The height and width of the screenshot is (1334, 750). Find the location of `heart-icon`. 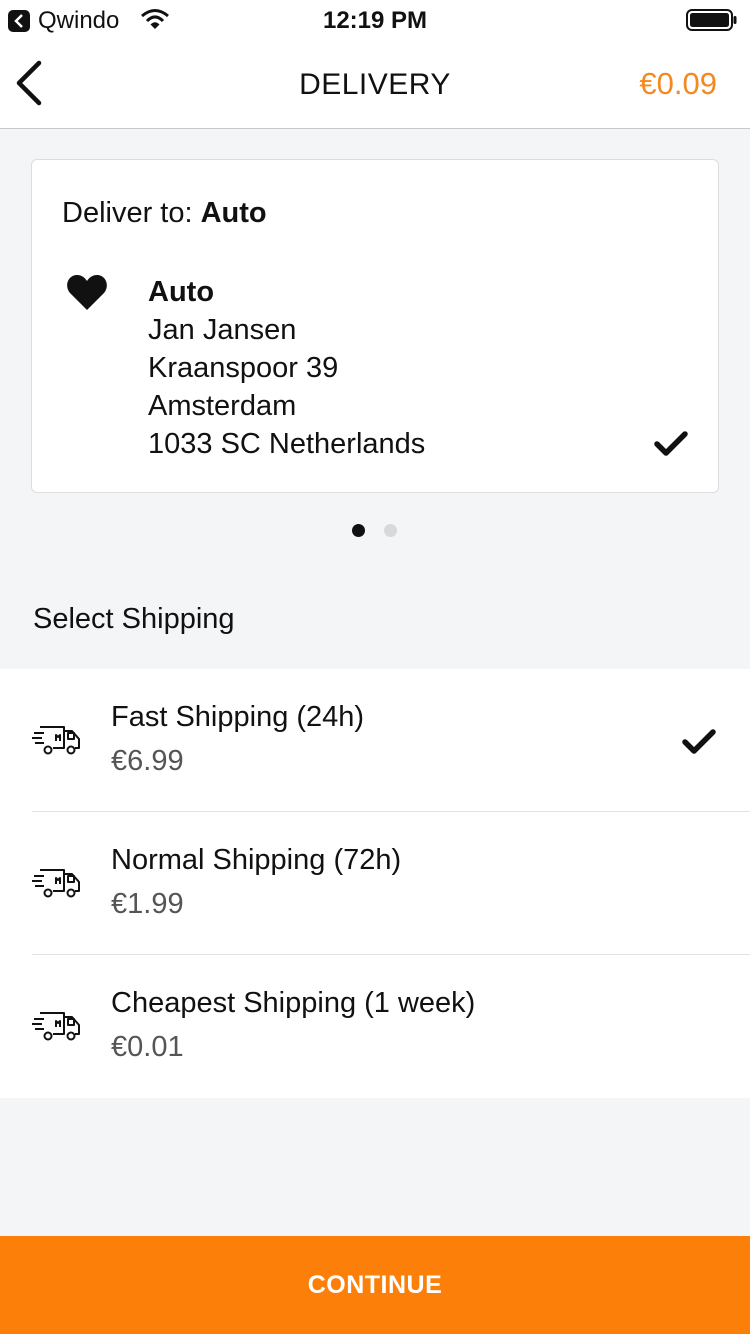

heart-icon is located at coordinates (87, 292).